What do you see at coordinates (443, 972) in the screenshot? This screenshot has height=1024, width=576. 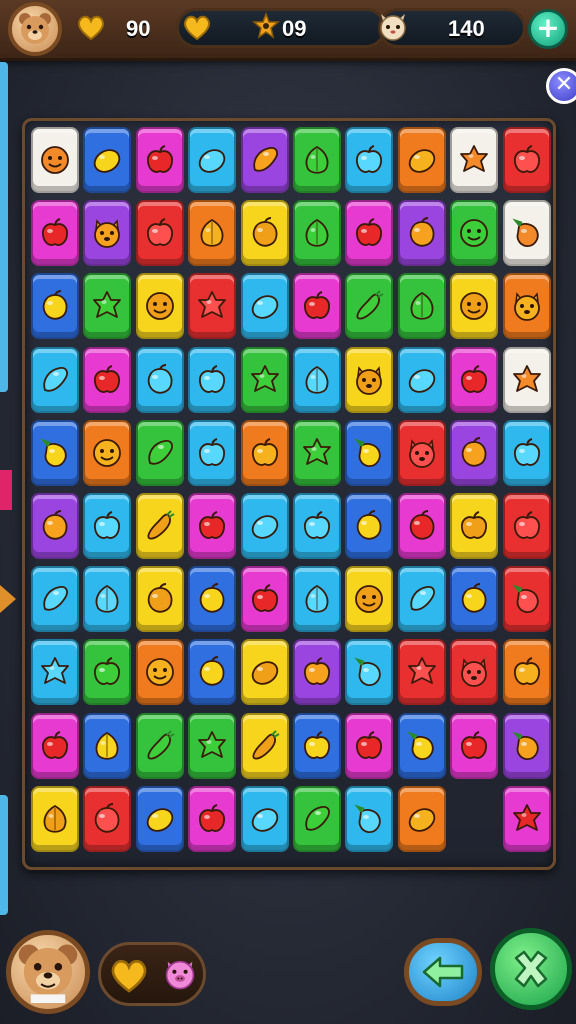 I see `undo-button` at bounding box center [443, 972].